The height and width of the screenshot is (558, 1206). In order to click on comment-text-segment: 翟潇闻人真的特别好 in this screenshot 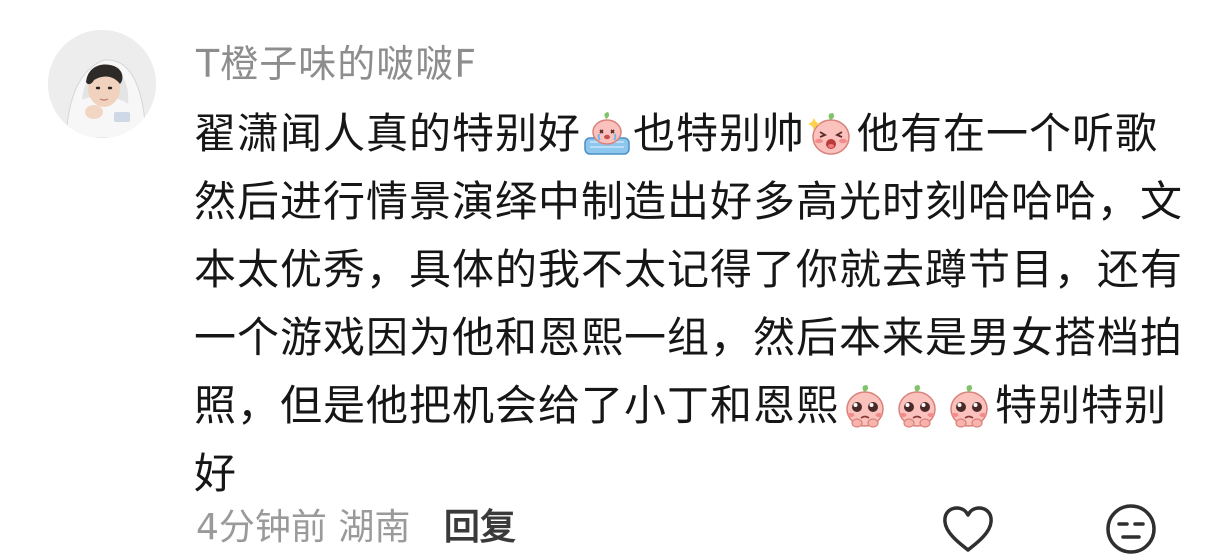, I will do `click(388, 133)`.